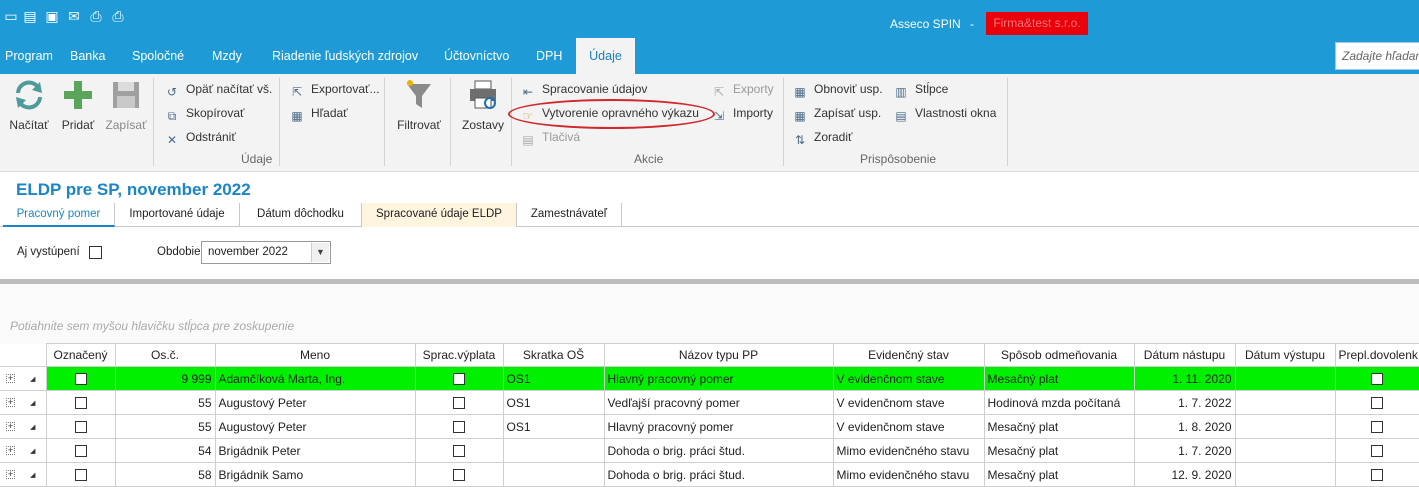  What do you see at coordinates (118, 16) in the screenshot?
I see `print-preview-icon: ⎙` at bounding box center [118, 16].